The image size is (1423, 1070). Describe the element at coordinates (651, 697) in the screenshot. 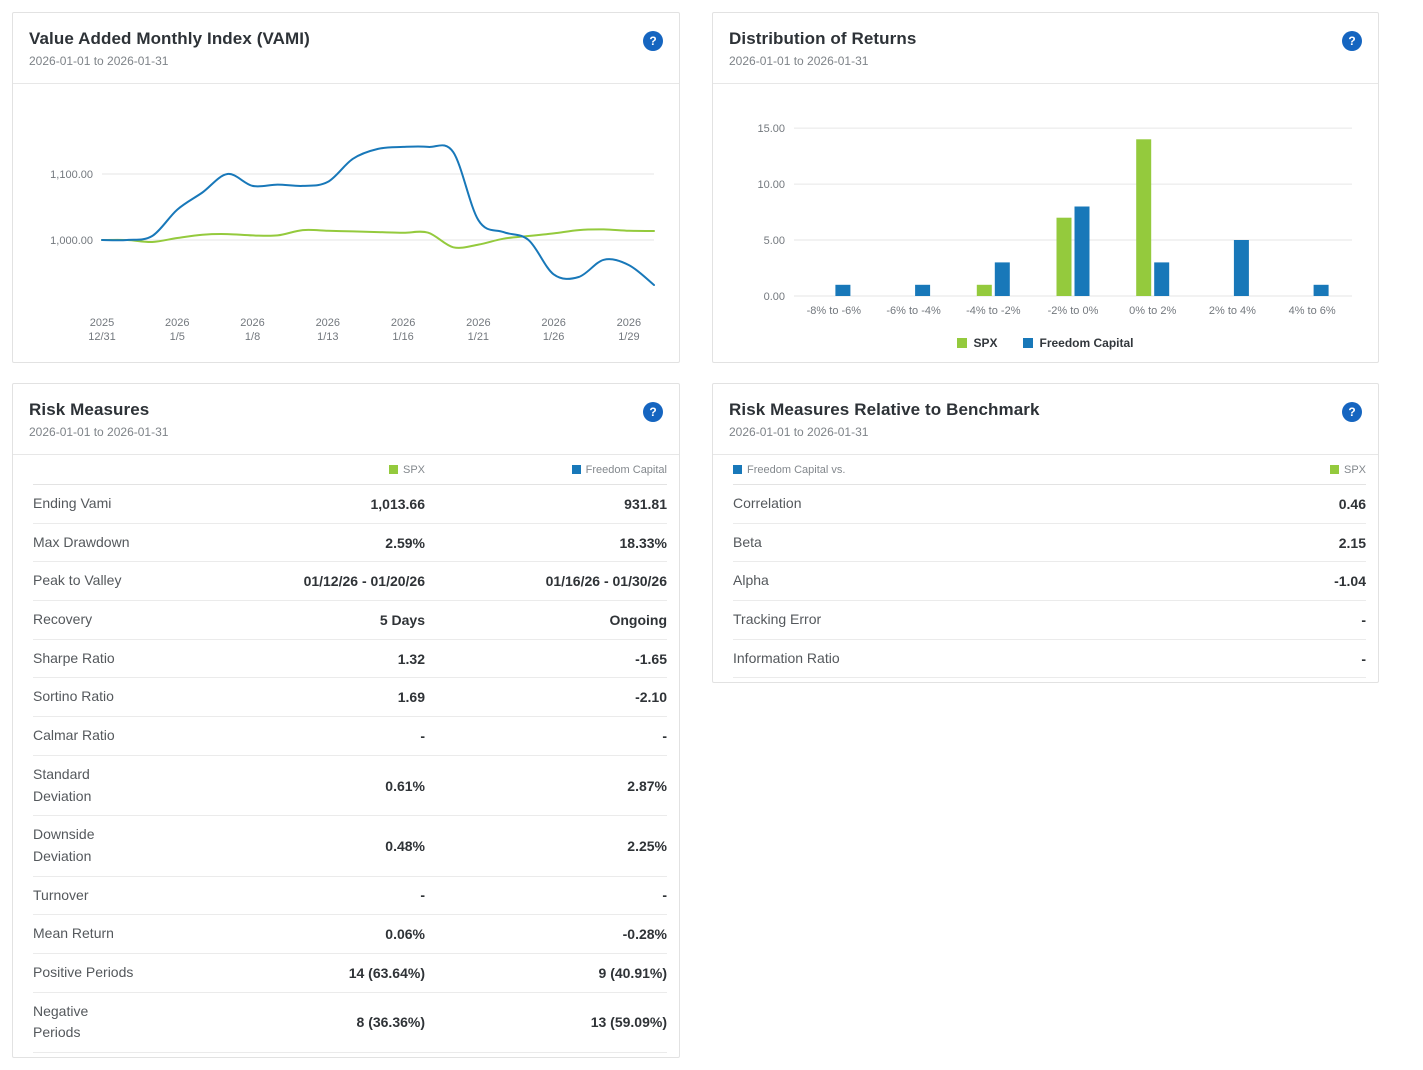

I see `freedom-capital-value: -2.10` at that location.